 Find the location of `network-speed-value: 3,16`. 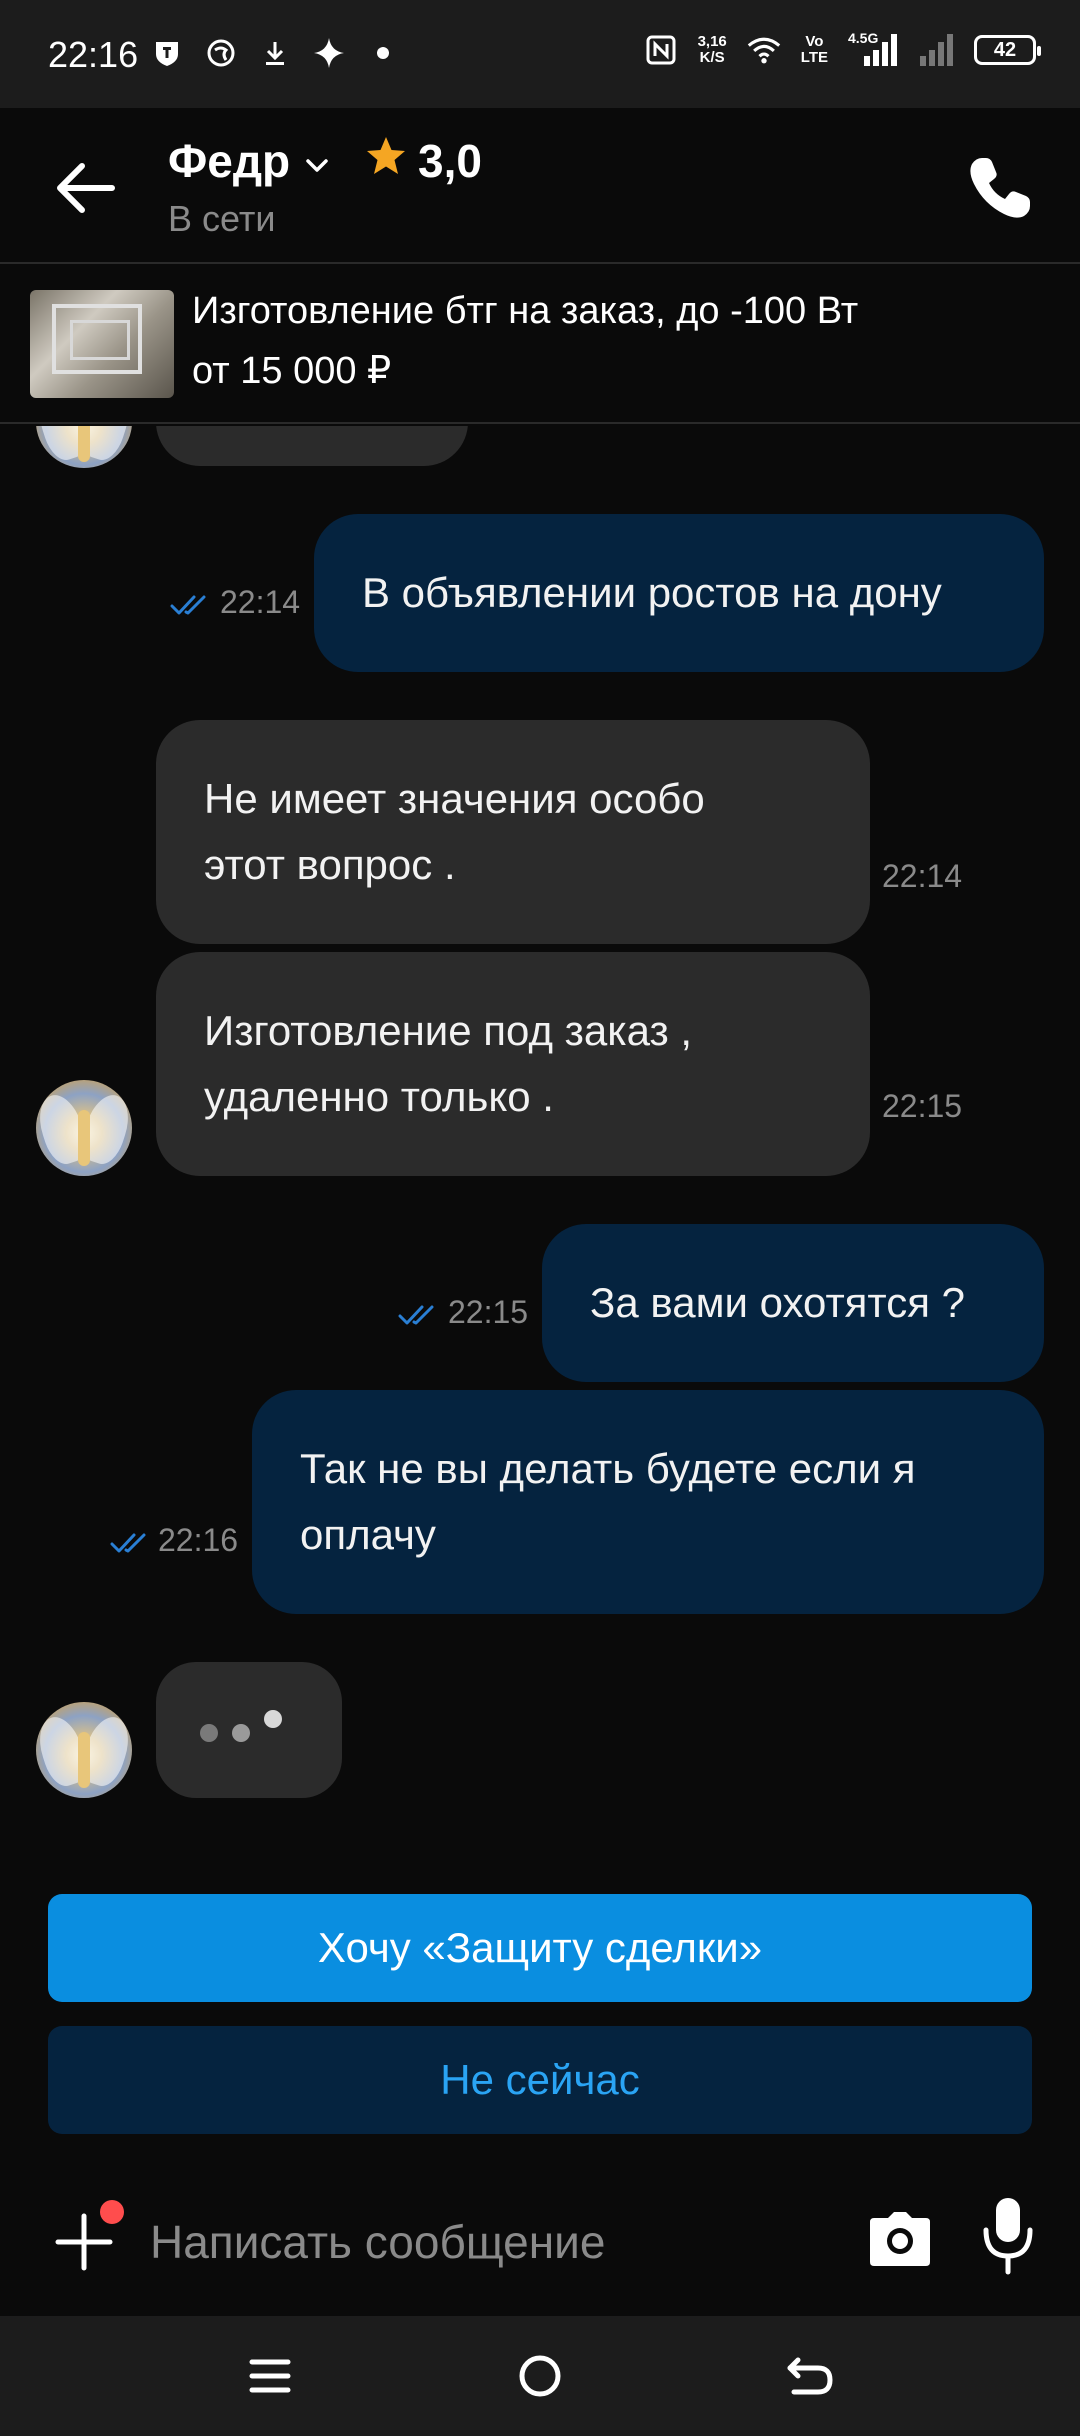

network-speed-value: 3,16 is located at coordinates (712, 41).